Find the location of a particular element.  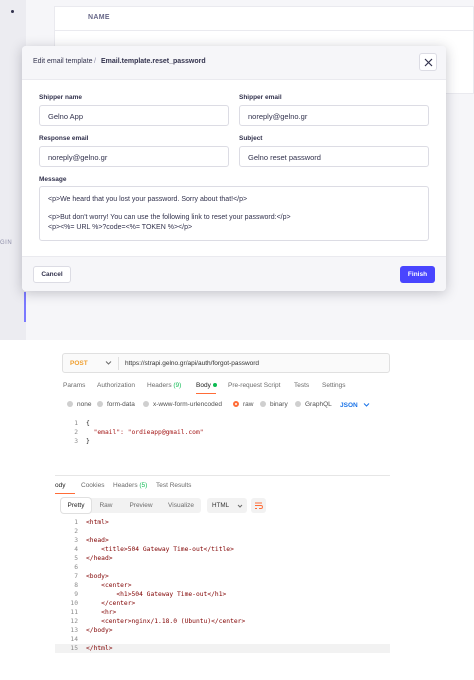

body-type-raw: raw is located at coordinates (243, 404).